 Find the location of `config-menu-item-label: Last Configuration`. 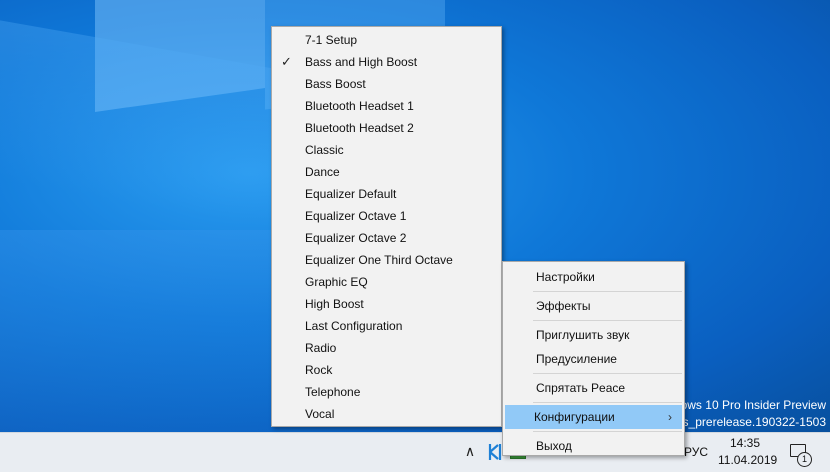

config-menu-item-label: Last Configuration is located at coordinates (354, 326).